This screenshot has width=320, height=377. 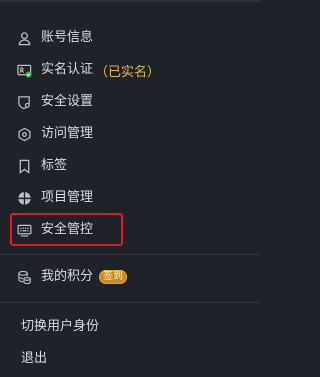 What do you see at coordinates (67, 229) in the screenshot?
I see `menu-item-label: 安全管控` at bounding box center [67, 229].